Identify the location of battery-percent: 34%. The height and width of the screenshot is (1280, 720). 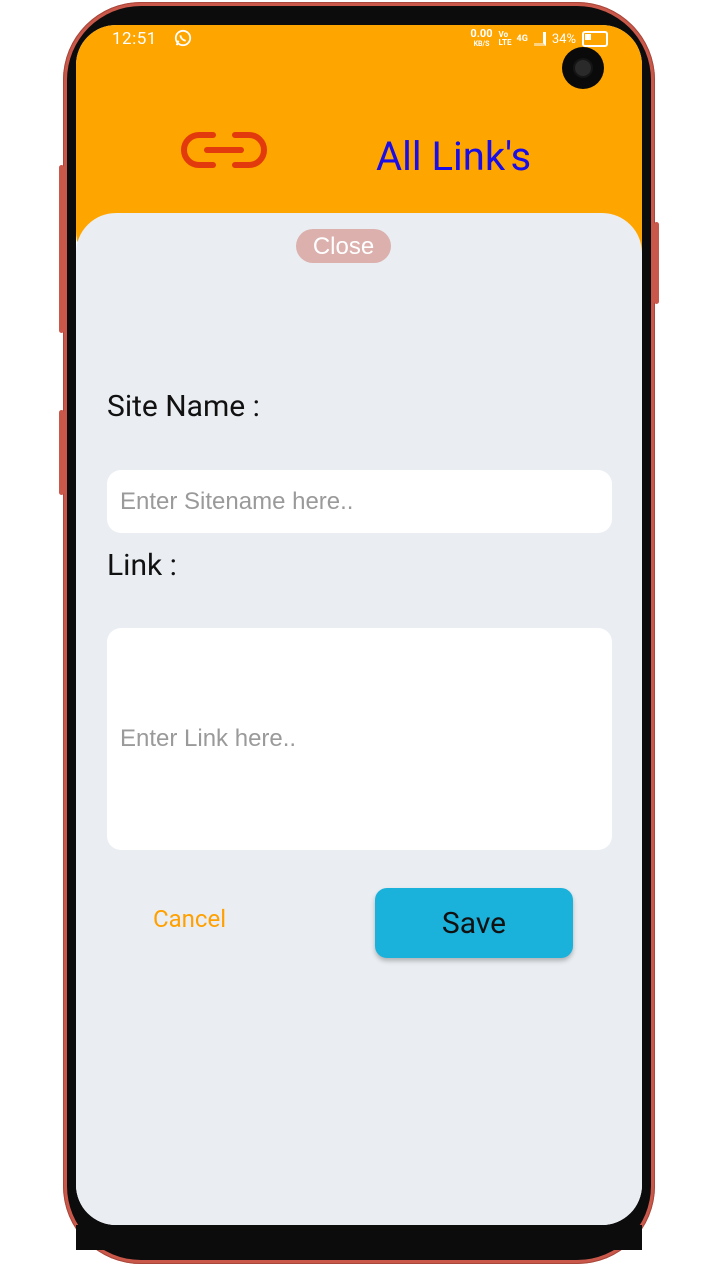
(563, 39).